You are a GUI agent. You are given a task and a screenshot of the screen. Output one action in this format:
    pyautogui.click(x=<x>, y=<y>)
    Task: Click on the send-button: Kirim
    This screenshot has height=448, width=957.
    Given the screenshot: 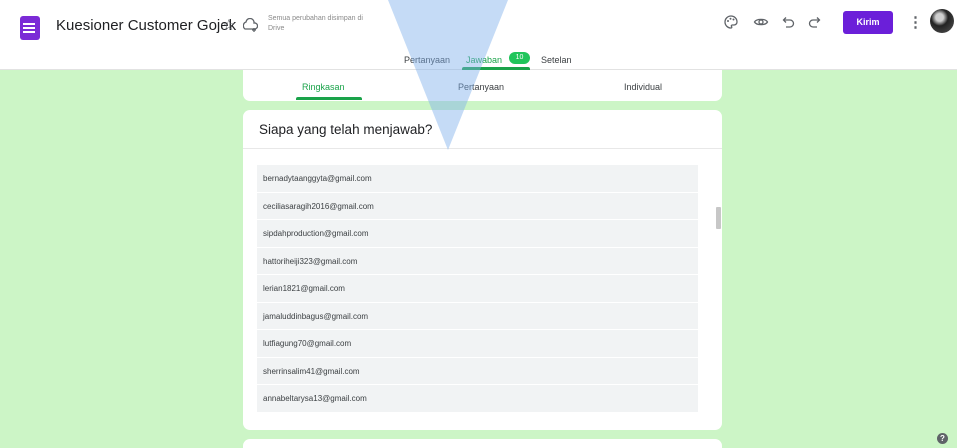 What is the action you would take?
    pyautogui.click(x=868, y=22)
    